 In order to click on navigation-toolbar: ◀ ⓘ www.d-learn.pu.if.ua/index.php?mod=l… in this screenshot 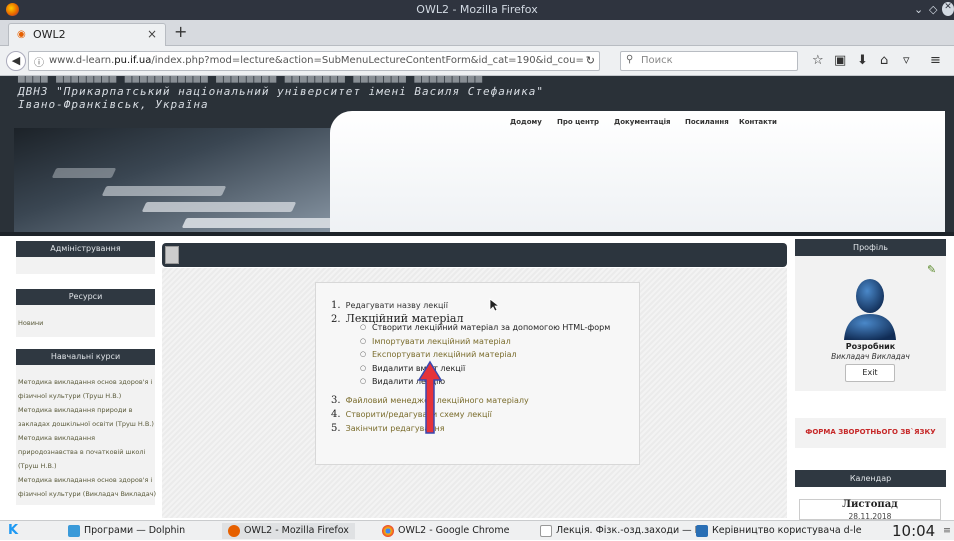, I will do `click(477, 61)`.